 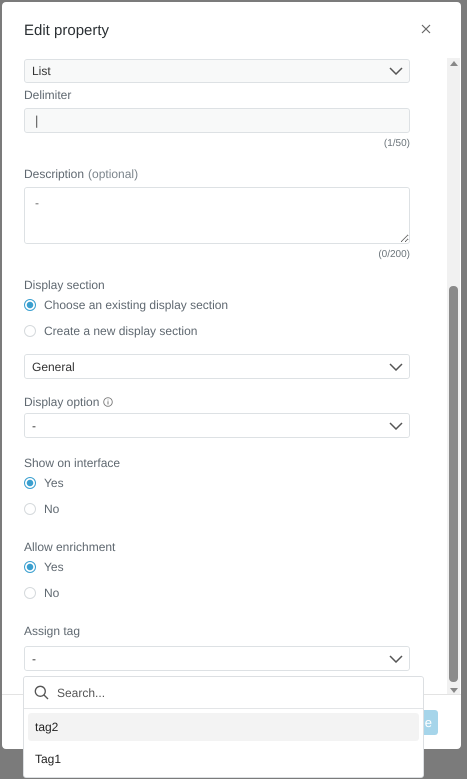 I want to click on close-icon, so click(x=426, y=29).